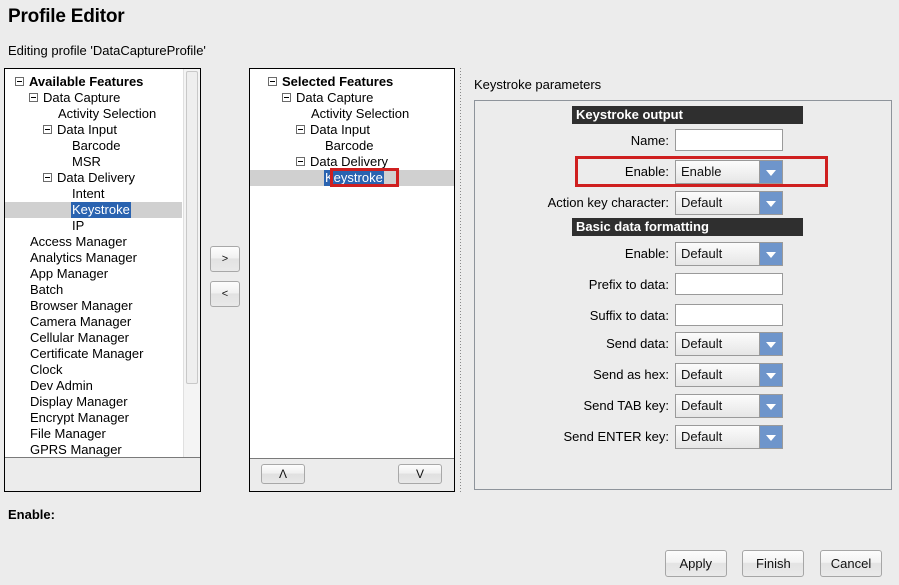 The image size is (899, 585). Describe the element at coordinates (851, 563) in the screenshot. I see `cancel-button: Cancel` at that location.